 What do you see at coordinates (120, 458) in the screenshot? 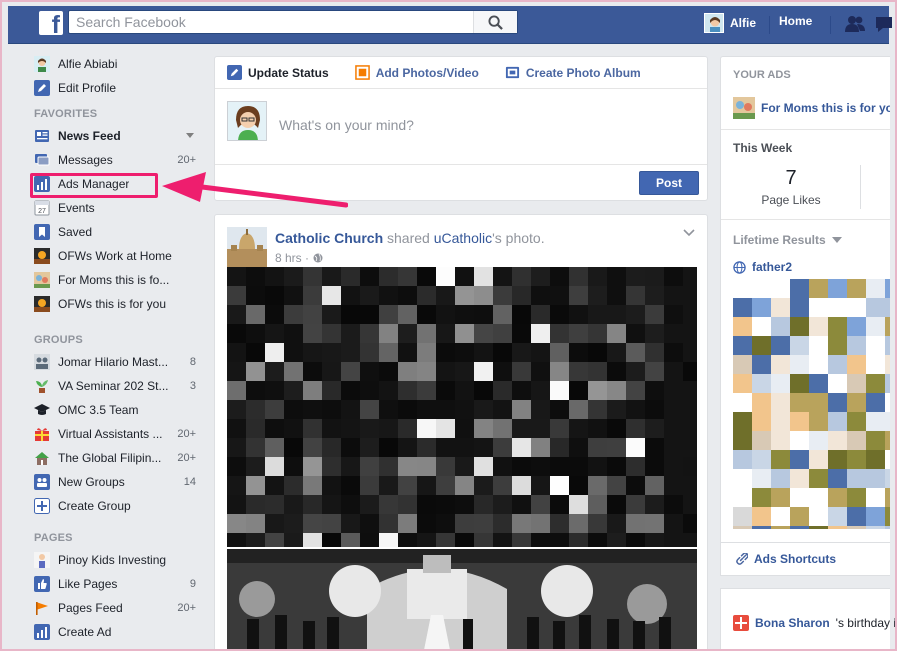
I see `sidebar-item-group: The Global Filipin... 20+` at bounding box center [120, 458].